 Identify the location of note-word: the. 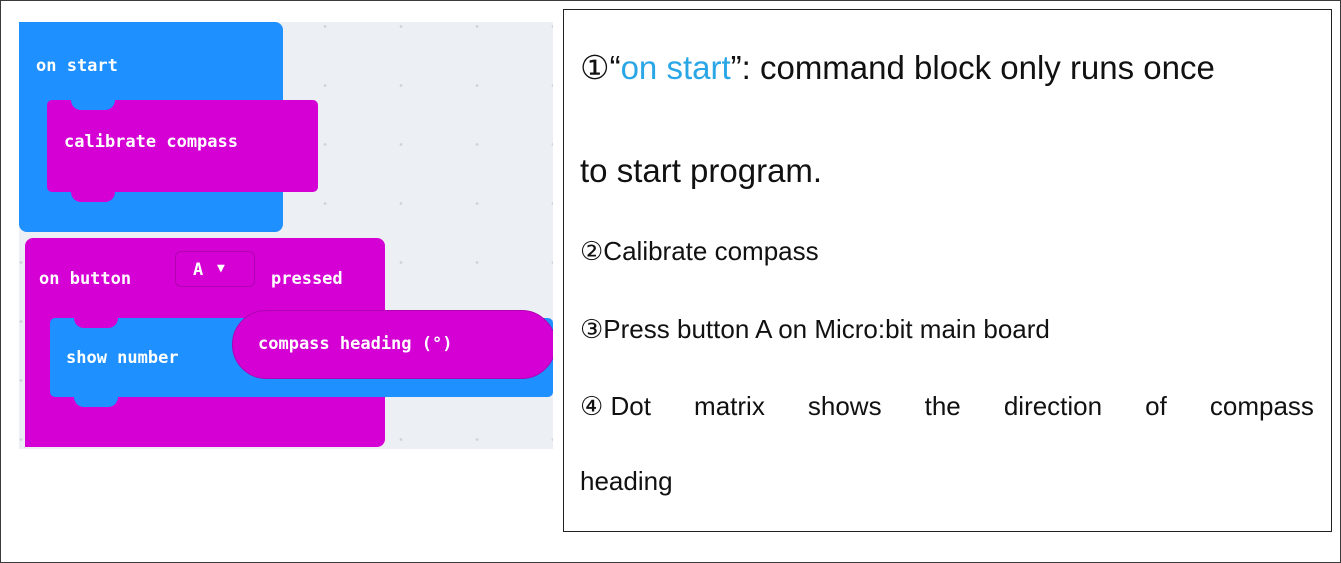
(942, 406).